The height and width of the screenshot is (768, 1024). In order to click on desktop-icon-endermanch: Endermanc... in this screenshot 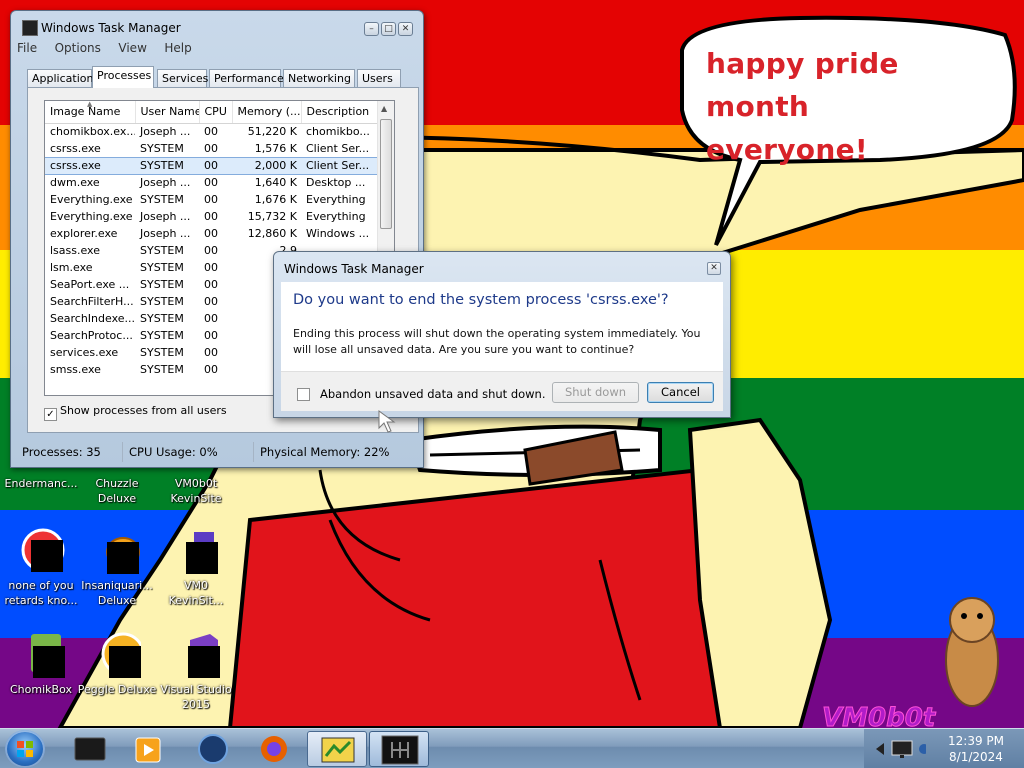, I will do `click(41, 482)`.